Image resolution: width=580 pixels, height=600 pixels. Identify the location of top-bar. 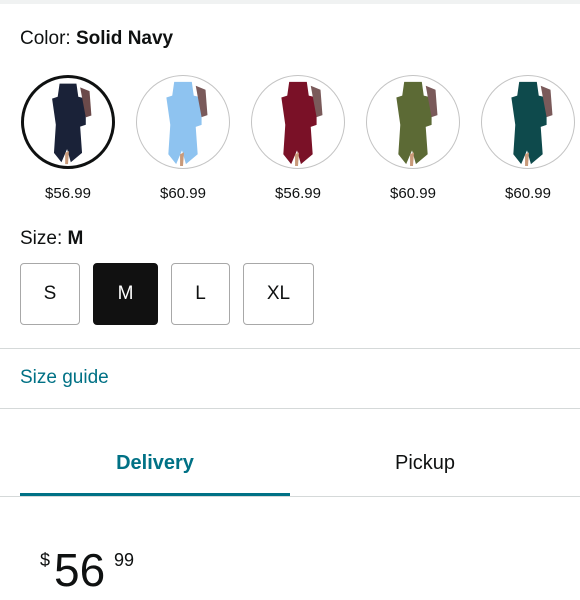
(290, 2).